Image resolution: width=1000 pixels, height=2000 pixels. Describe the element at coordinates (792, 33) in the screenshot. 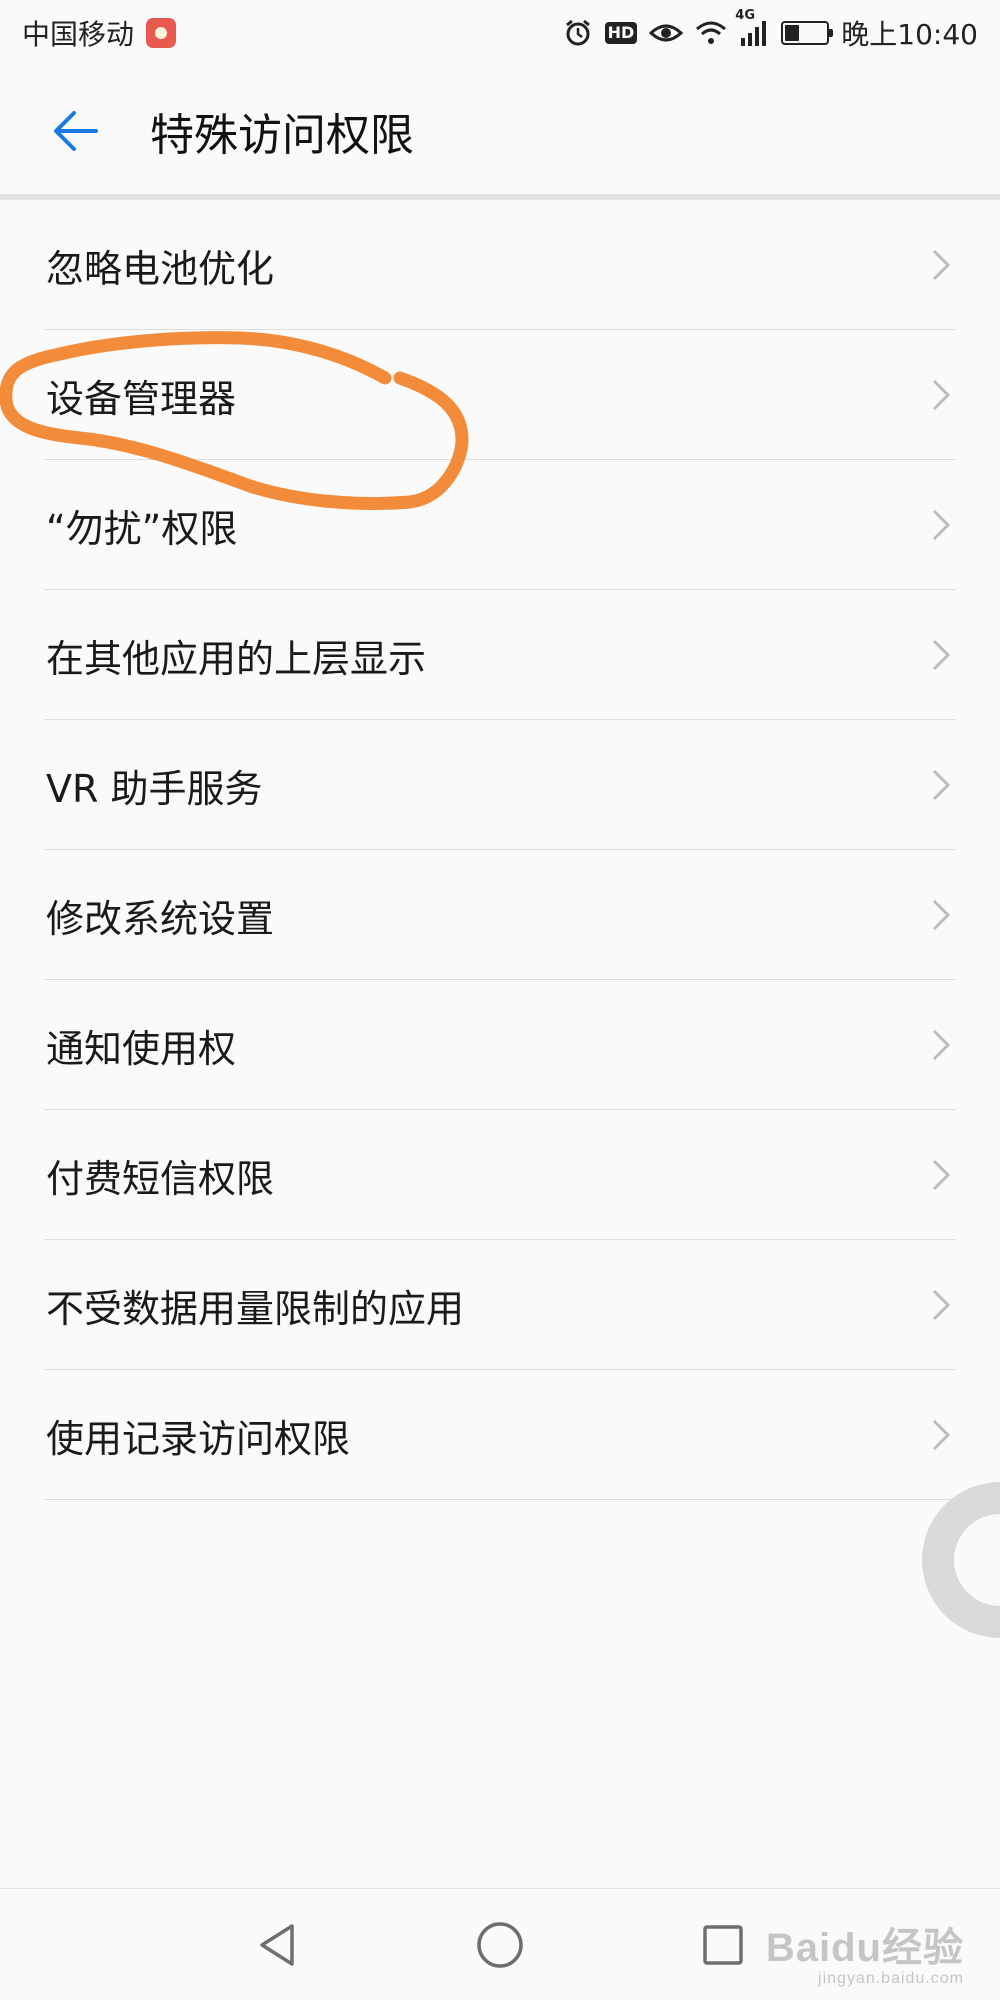

I see `battery-level-fill` at that location.